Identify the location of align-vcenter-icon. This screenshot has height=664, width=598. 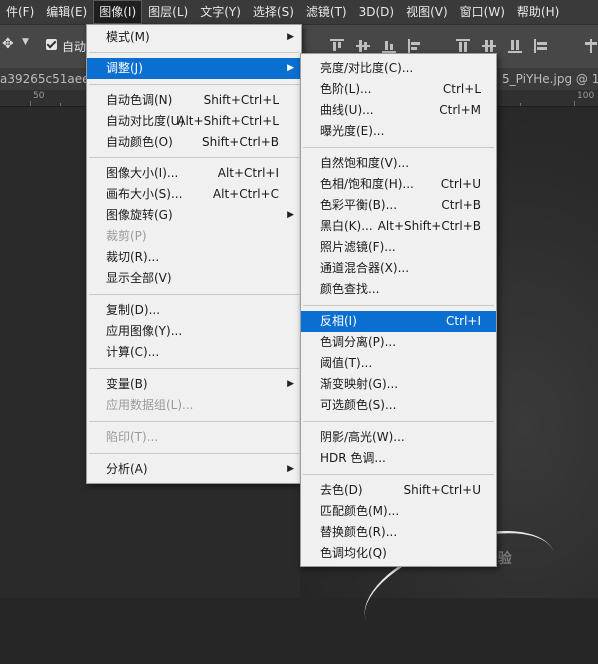
(363, 46).